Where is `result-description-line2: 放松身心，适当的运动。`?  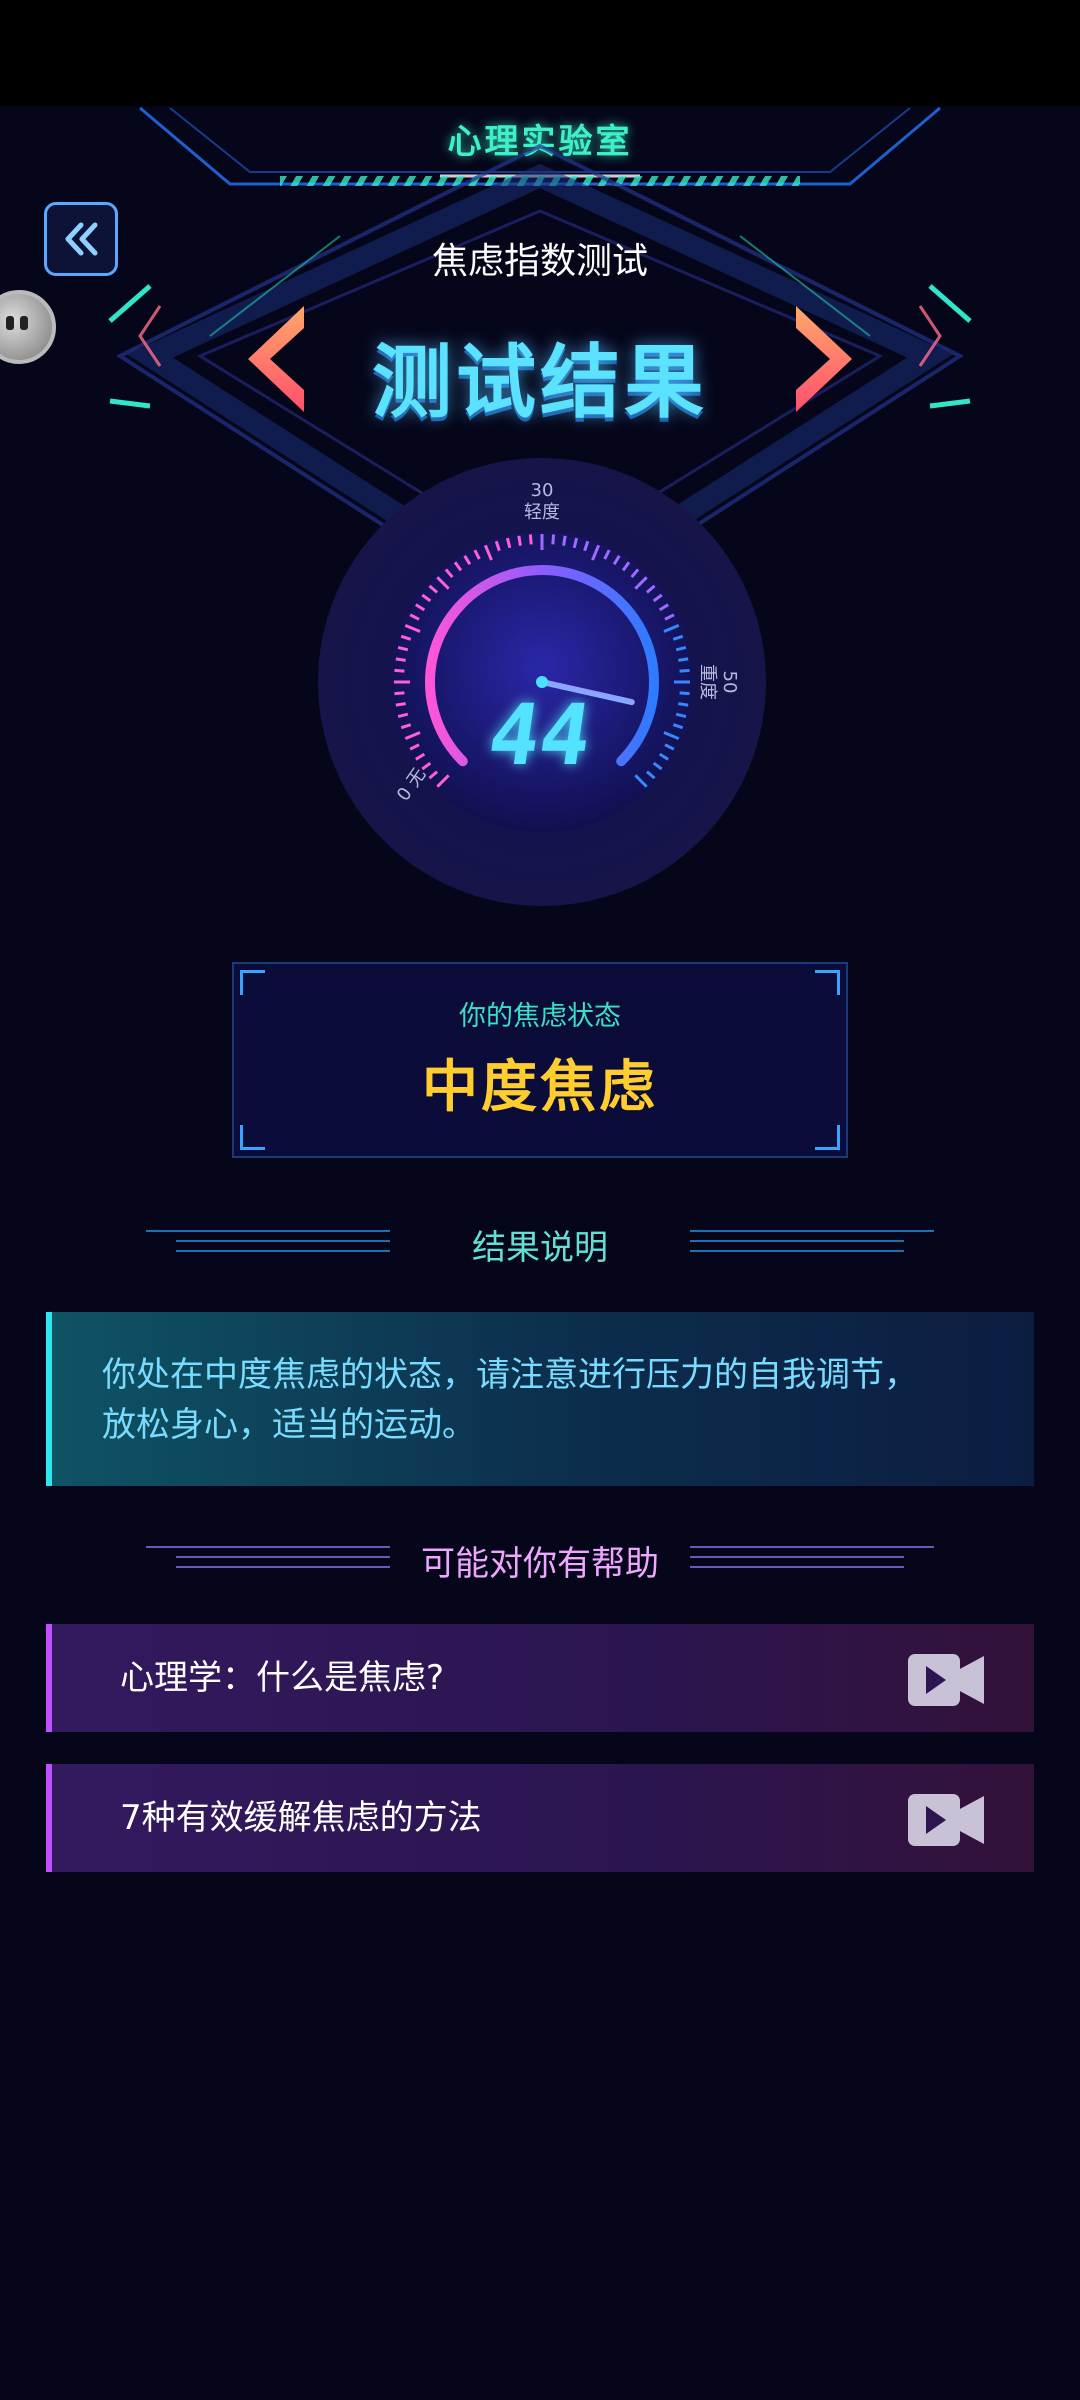
result-description-line2: 放松身心，适当的运动。 is located at coordinates (289, 1425).